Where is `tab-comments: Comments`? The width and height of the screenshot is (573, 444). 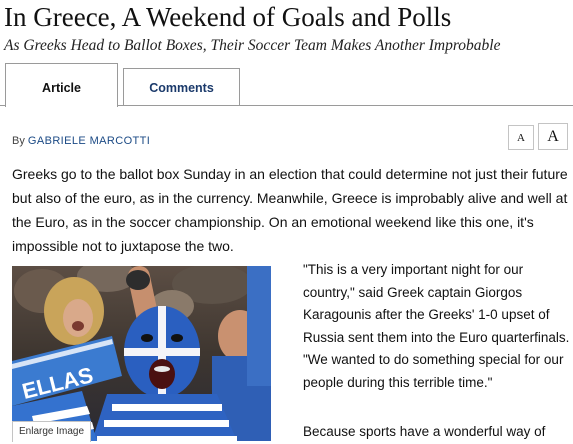 tab-comments: Comments is located at coordinates (181, 86).